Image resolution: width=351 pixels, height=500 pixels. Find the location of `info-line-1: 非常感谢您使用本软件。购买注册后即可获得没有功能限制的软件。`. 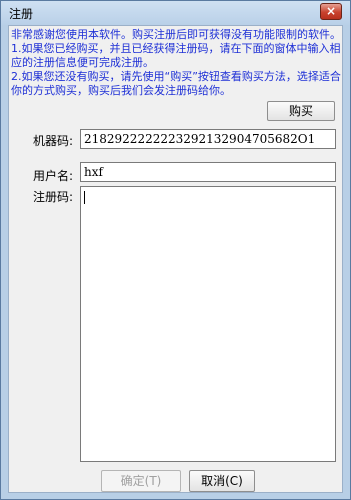

info-line-1: 非常感谢您使用本软件。购买注册后即可获得没有功能限制的软件。 is located at coordinates (176, 34).